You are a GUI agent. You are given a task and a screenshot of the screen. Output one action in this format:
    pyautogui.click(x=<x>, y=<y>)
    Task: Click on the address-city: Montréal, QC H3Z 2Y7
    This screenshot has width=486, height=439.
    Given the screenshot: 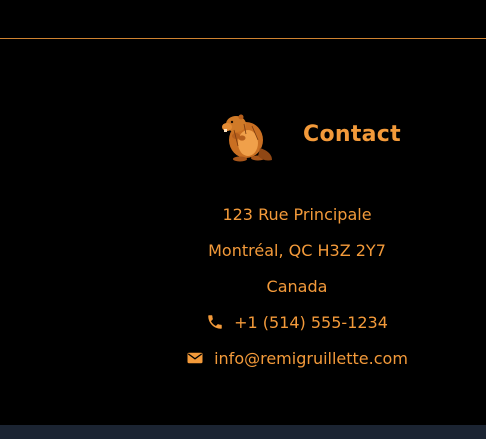 What is the action you would take?
    pyautogui.click(x=297, y=250)
    